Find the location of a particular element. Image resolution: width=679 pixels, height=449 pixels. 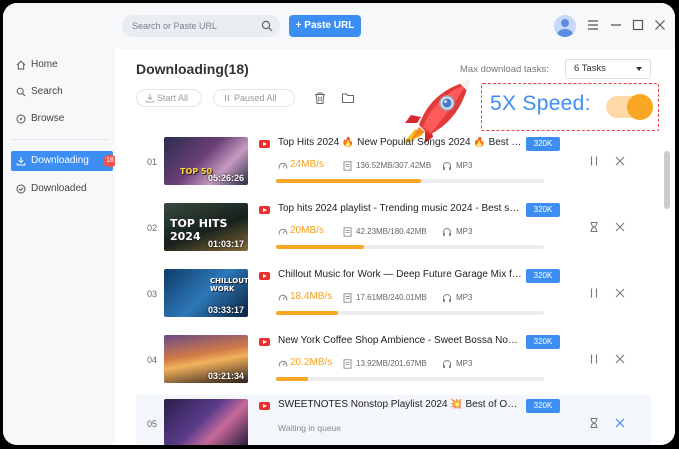

search-icon is located at coordinates (267, 26).